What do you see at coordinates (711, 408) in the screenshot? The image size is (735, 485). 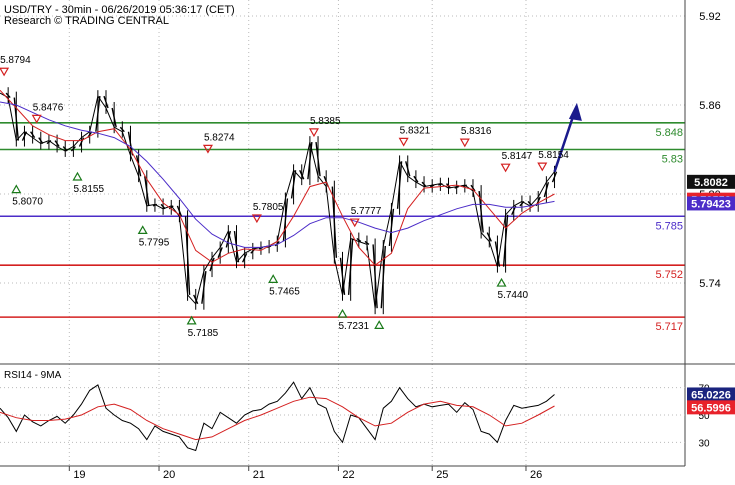 I see `rsi-ma-badge: 56.5996` at bounding box center [711, 408].